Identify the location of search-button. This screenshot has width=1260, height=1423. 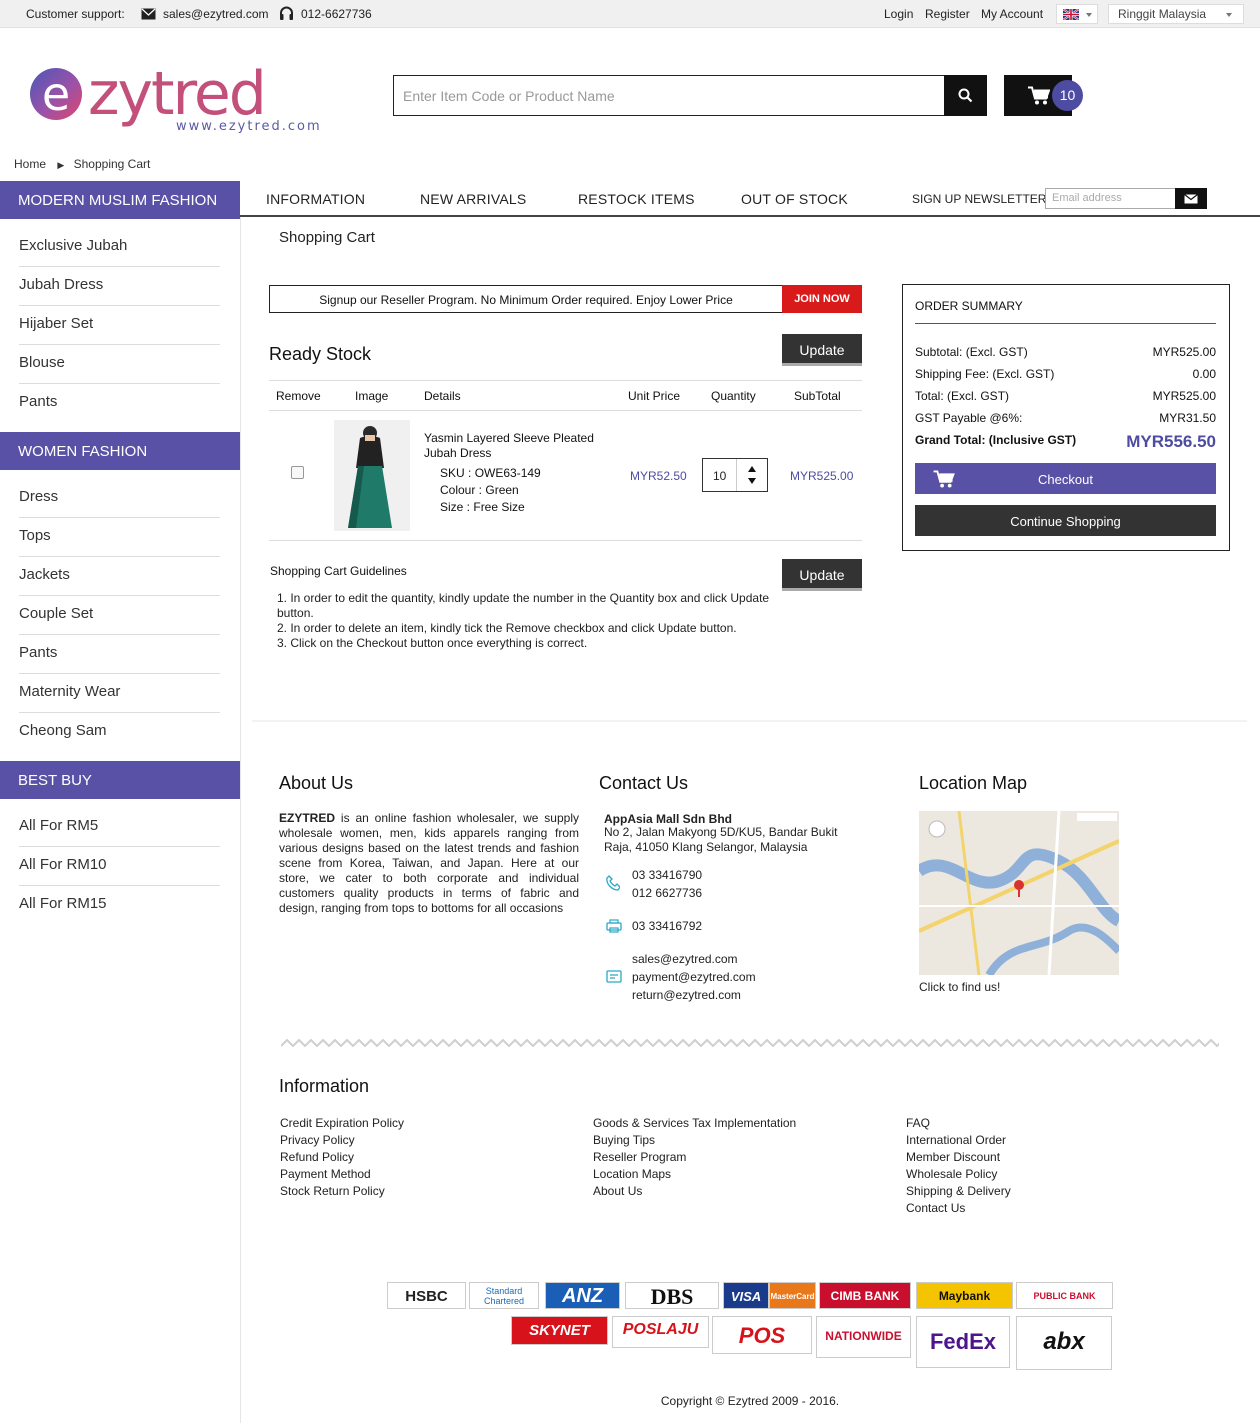
(965, 95).